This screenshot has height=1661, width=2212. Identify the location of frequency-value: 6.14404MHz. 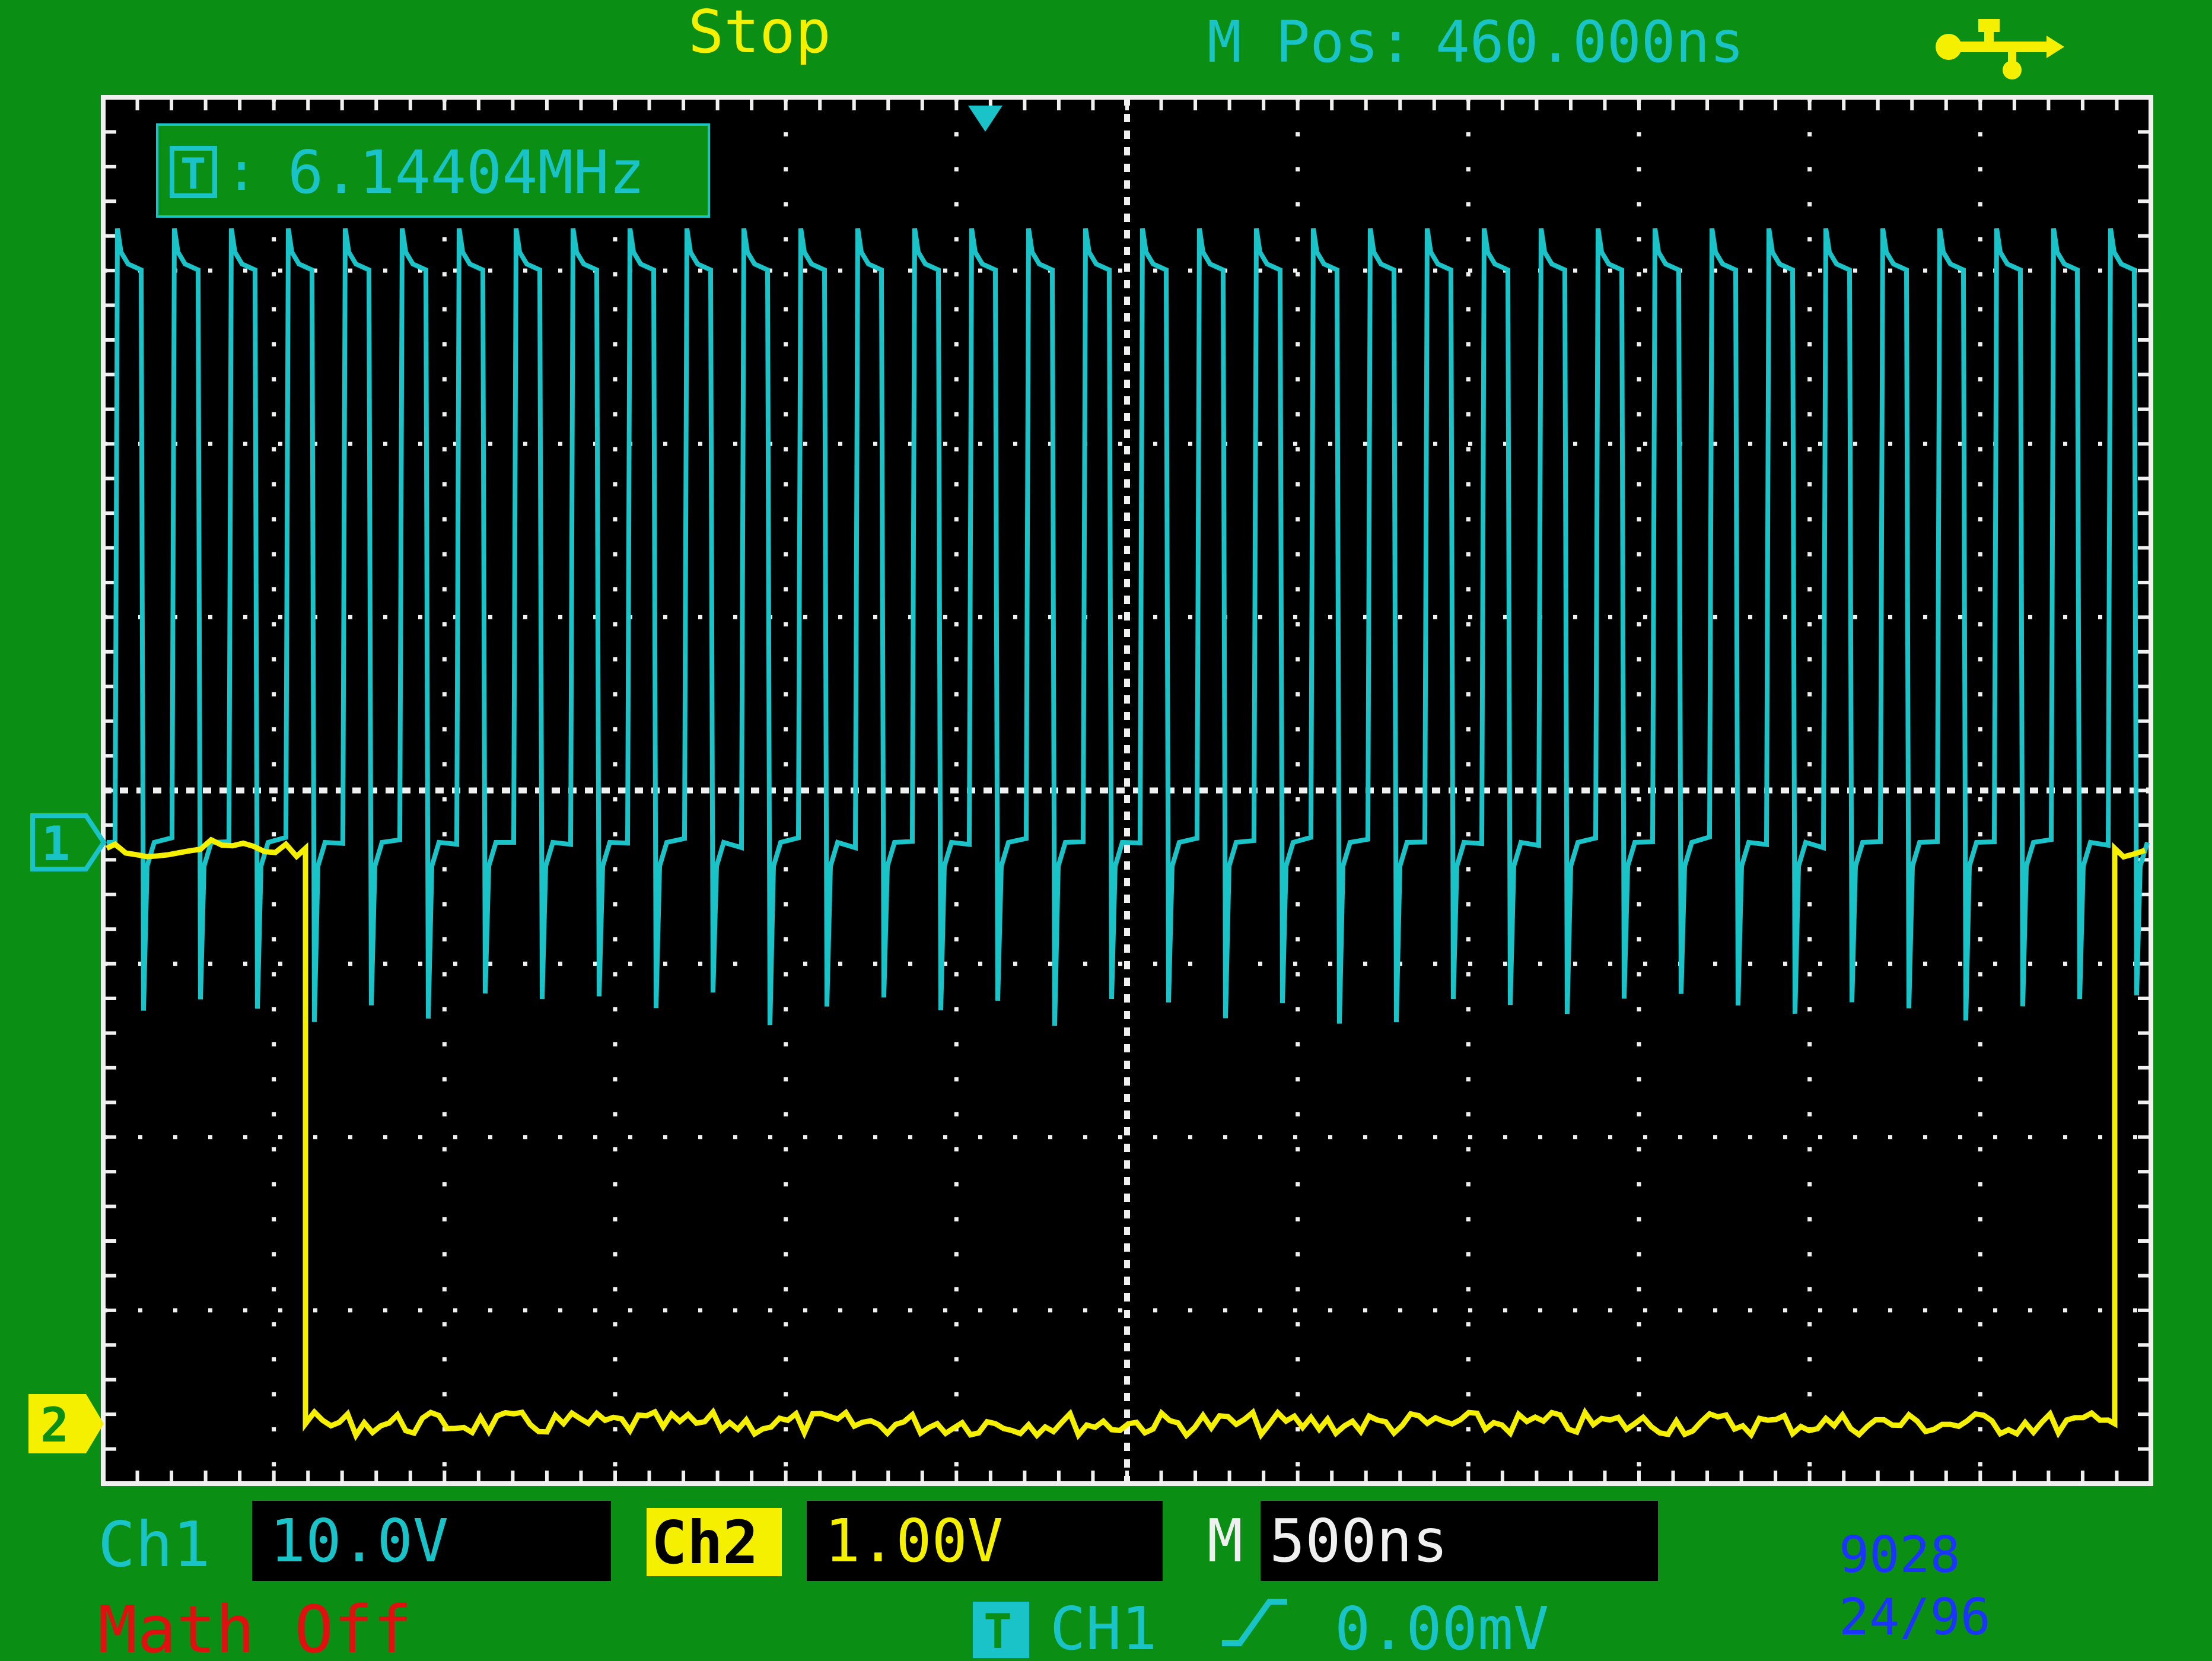
(466, 172).